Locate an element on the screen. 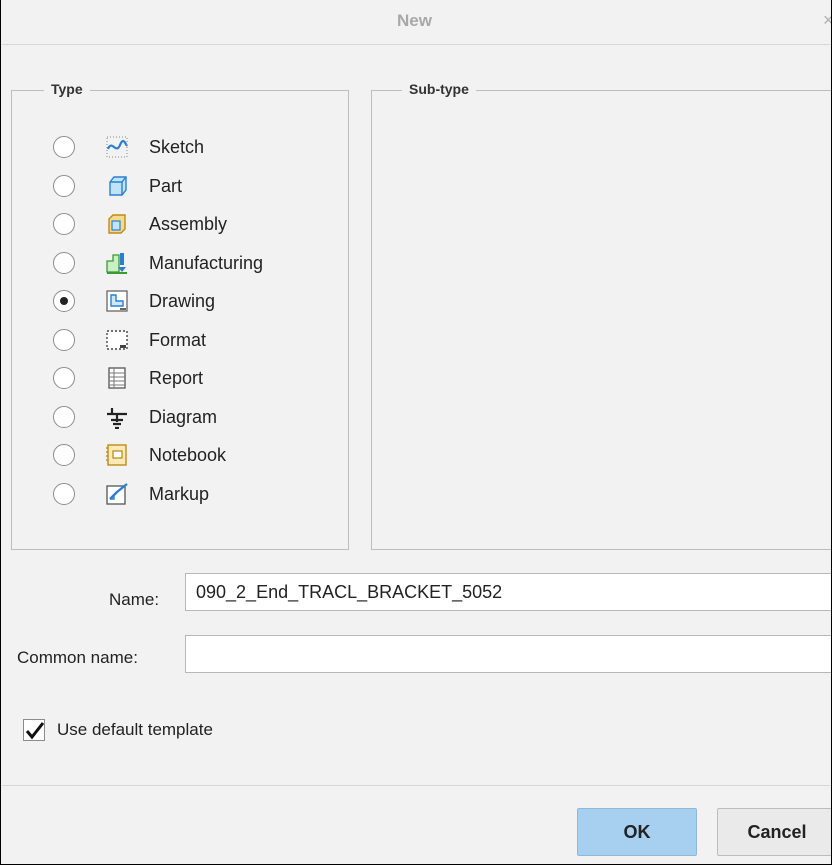 This screenshot has height=865, width=832. sketch-icon is located at coordinates (117, 147).